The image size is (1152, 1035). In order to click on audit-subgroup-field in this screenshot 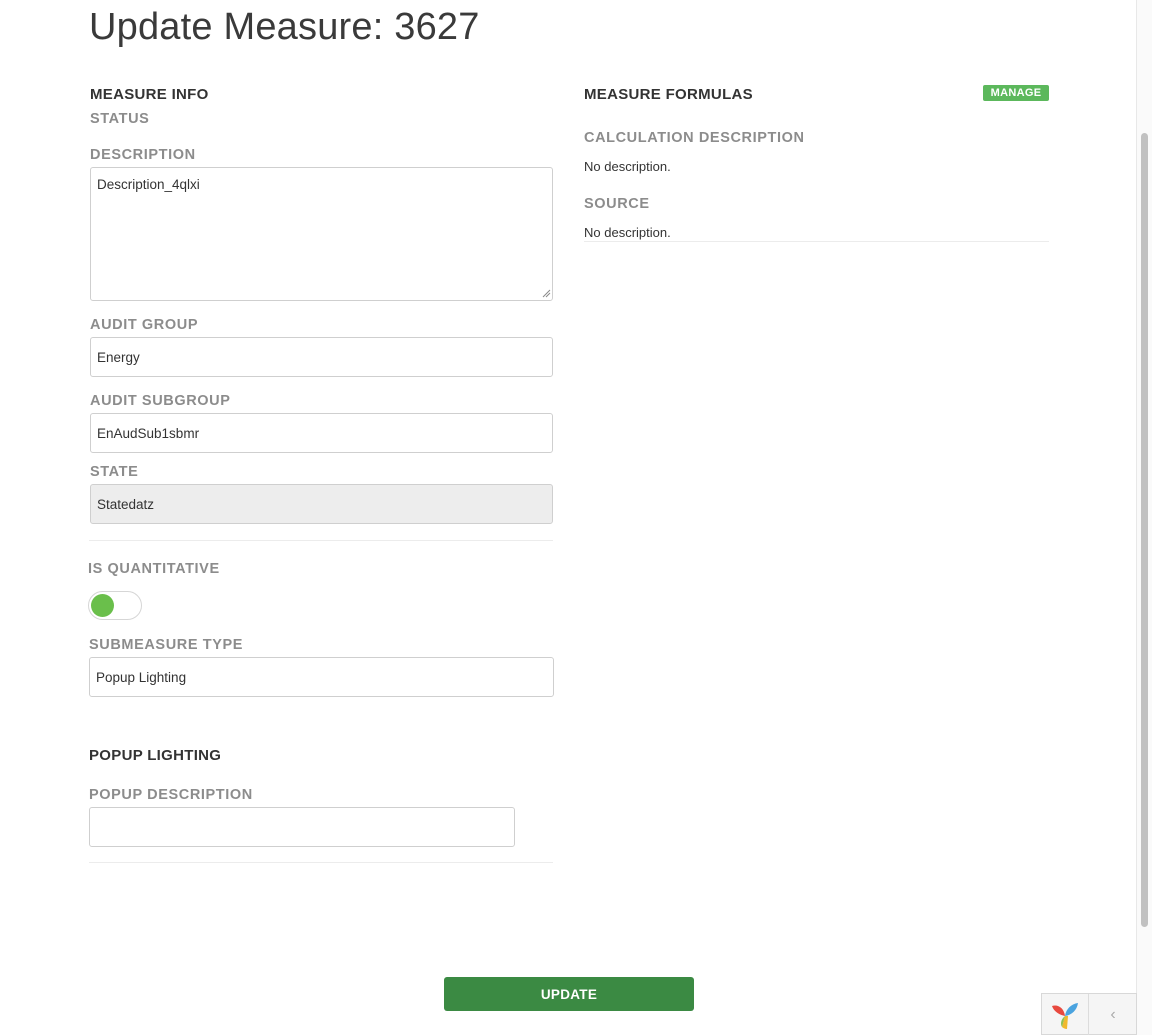, I will do `click(321, 433)`.